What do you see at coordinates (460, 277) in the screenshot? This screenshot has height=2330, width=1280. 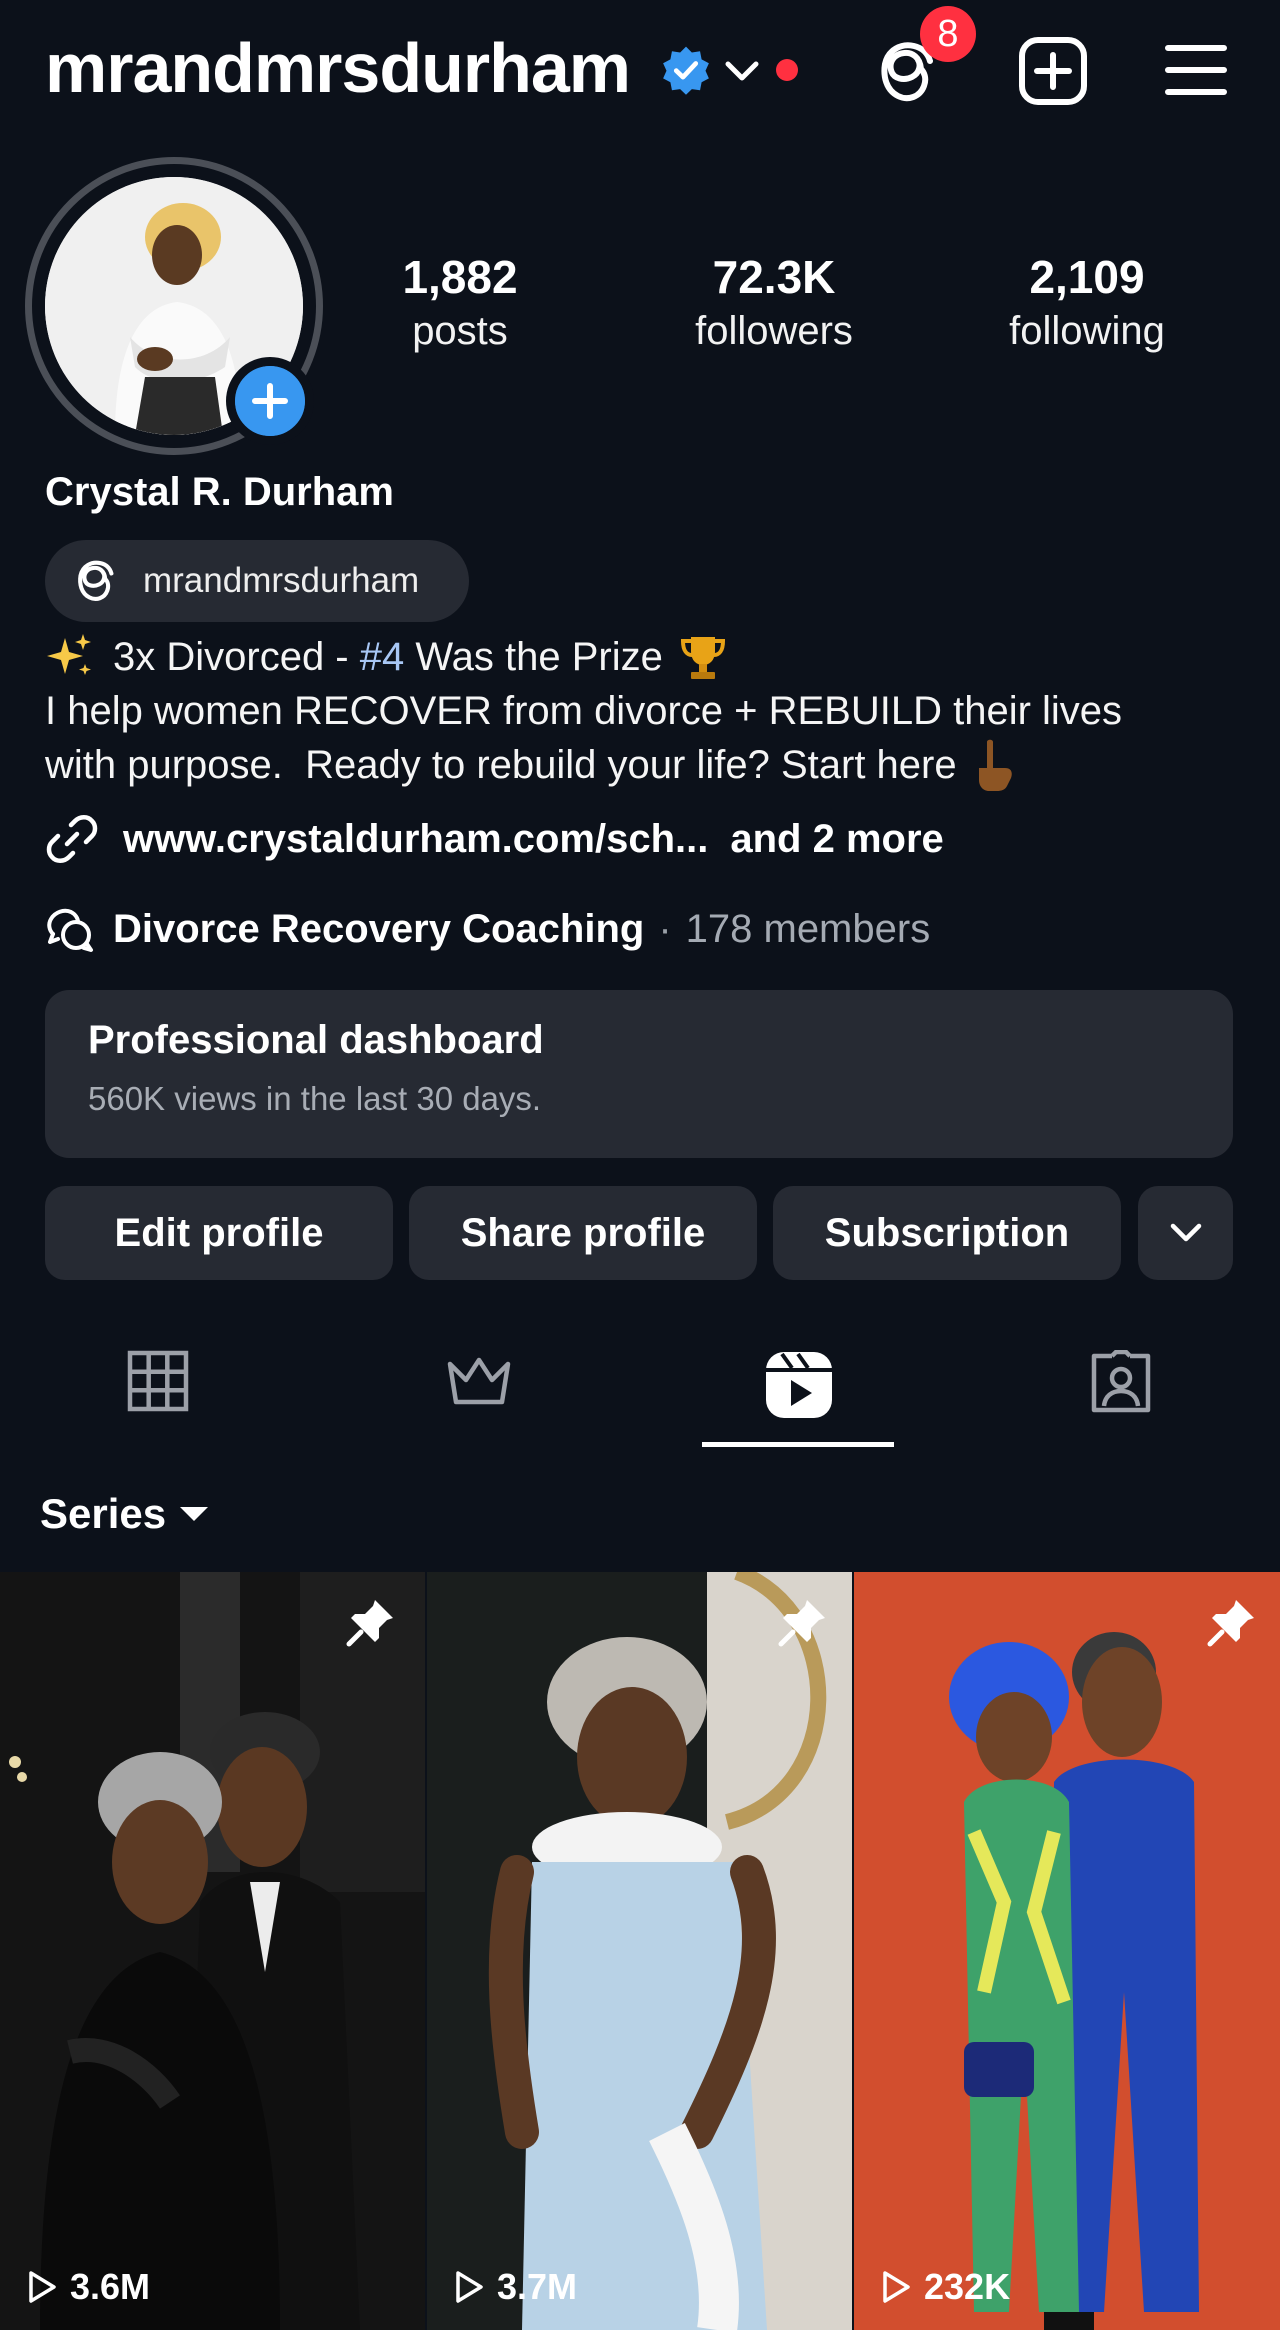 I see `stat-posts-value: 1,882` at bounding box center [460, 277].